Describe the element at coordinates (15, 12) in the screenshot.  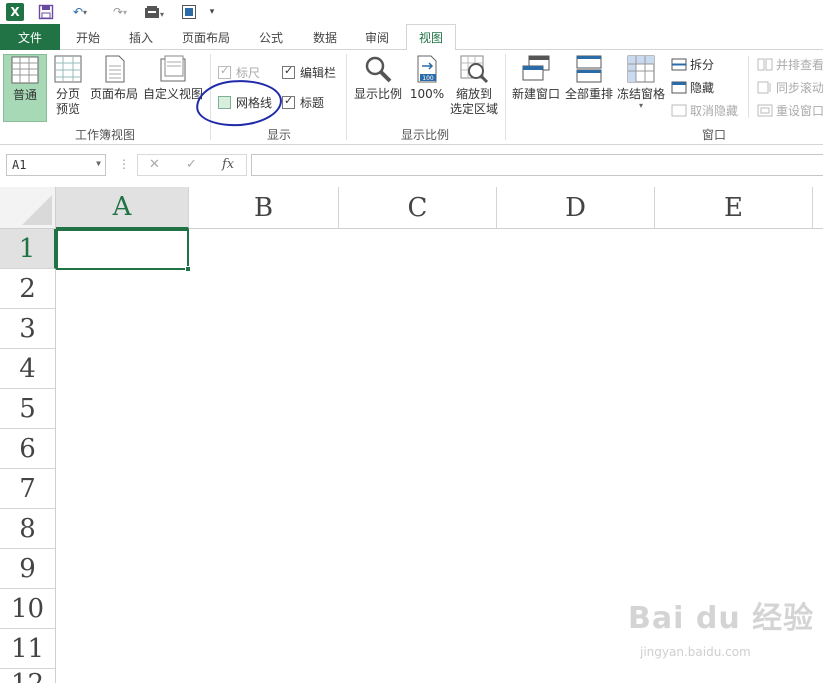
I see `excel-logo-icon: X` at that location.